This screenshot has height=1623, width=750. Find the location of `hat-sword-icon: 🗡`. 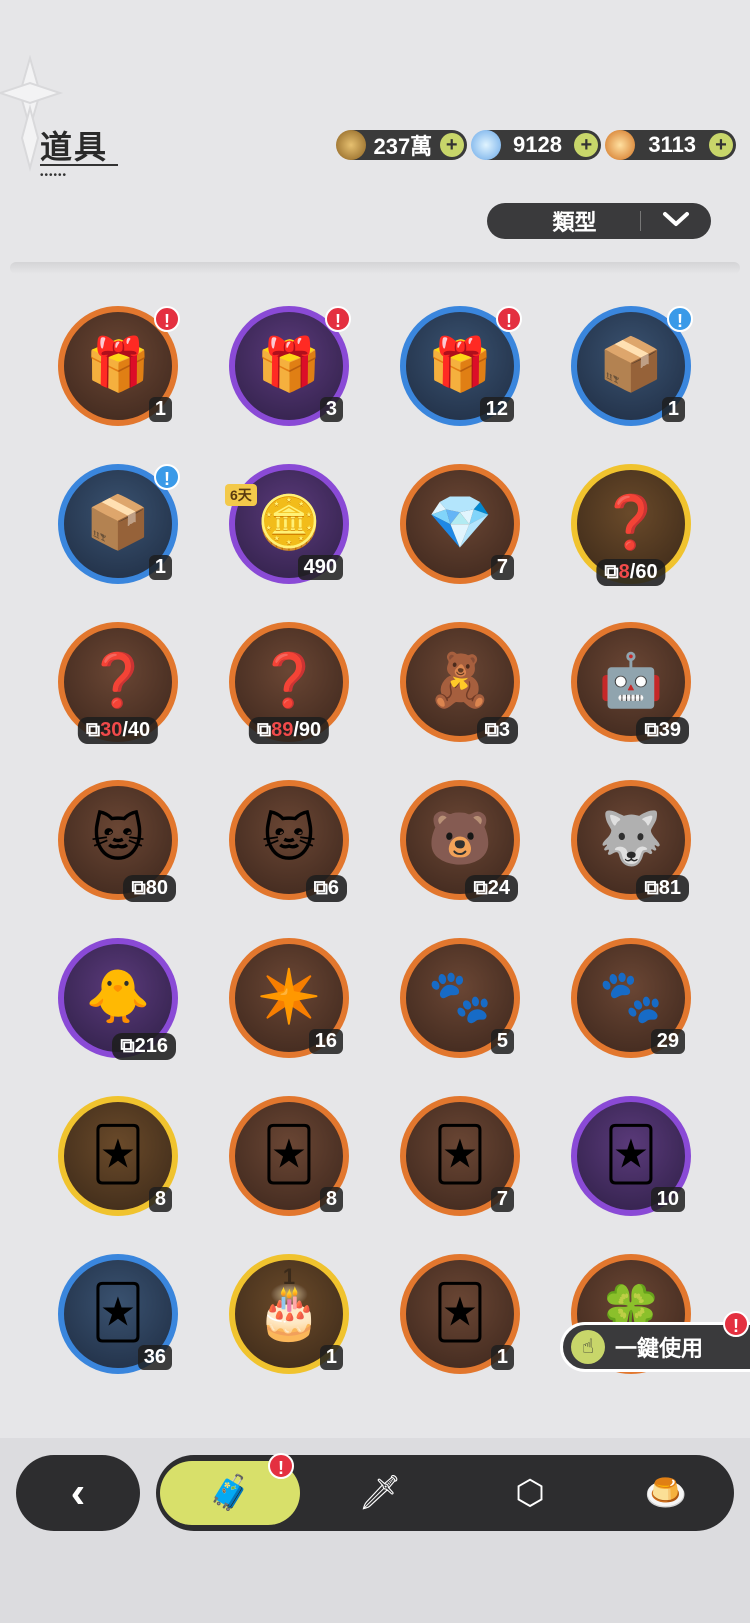

hat-sword-icon: 🗡 is located at coordinates (380, 1493).